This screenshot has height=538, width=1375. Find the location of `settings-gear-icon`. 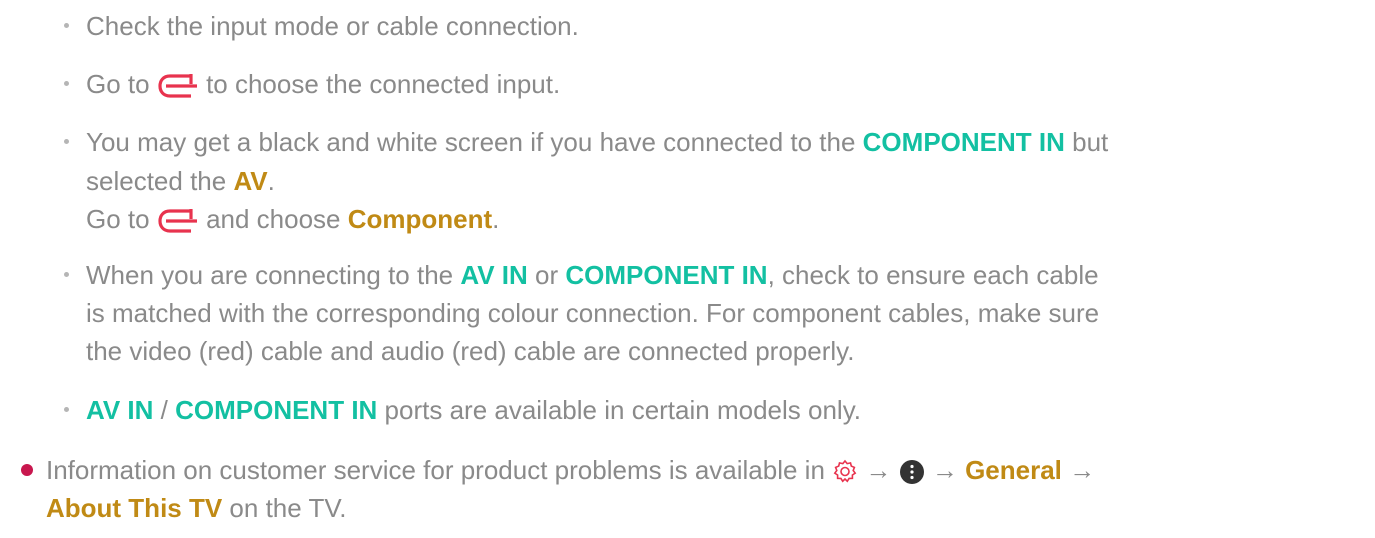

settings-gear-icon is located at coordinates (845, 471).